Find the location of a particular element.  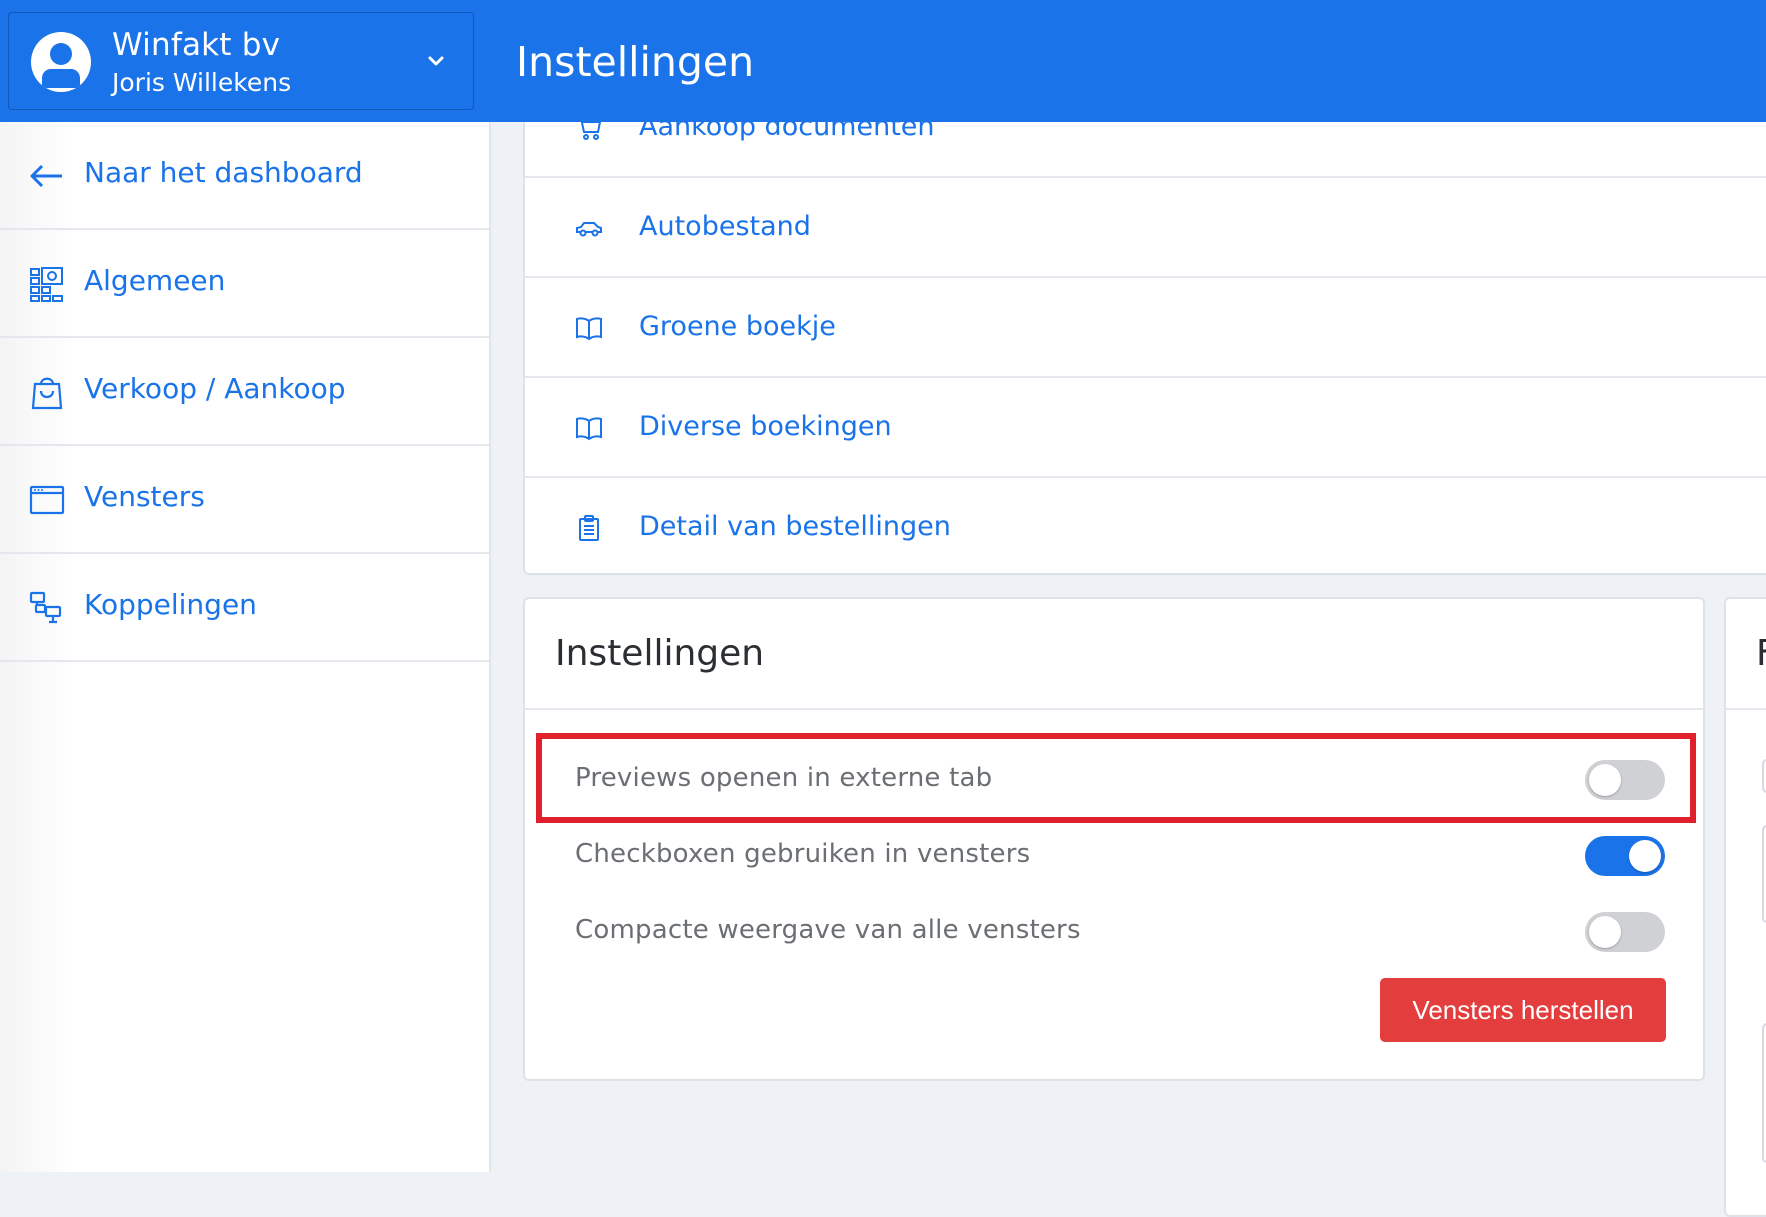

list-item-label: Autobestand is located at coordinates (725, 226).